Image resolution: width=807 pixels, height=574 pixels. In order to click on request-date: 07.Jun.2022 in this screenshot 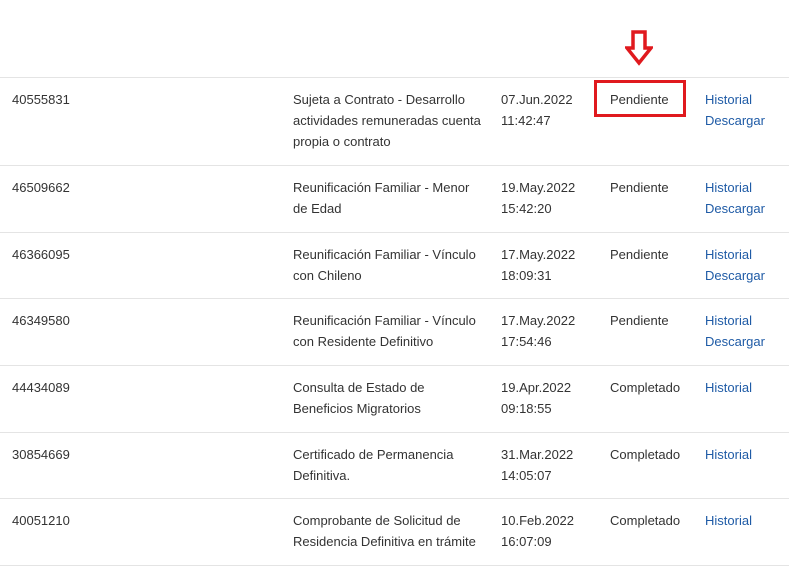, I will do `click(537, 99)`.